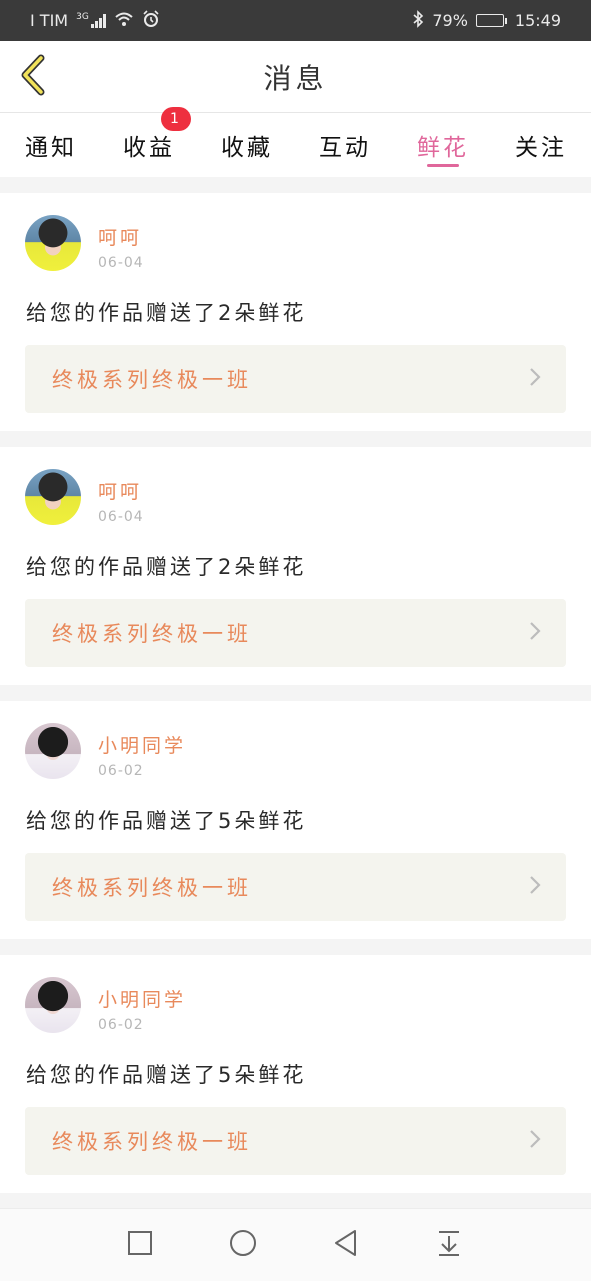 The height and width of the screenshot is (1281, 591). I want to click on tab-label: 通知, so click(51, 148).